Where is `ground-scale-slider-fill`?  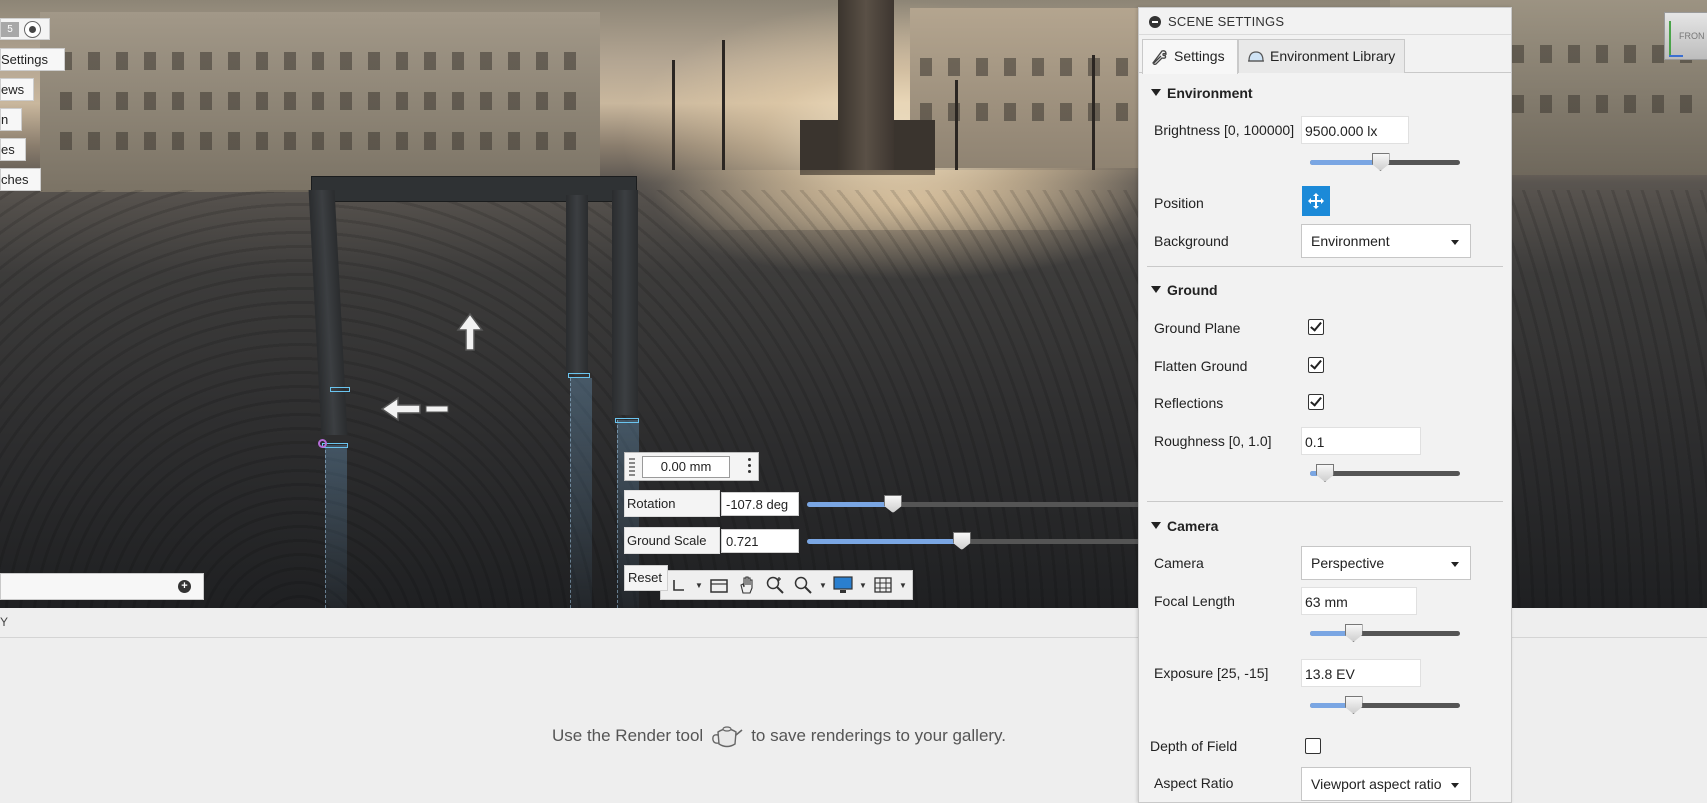
ground-scale-slider-fill is located at coordinates (884, 541).